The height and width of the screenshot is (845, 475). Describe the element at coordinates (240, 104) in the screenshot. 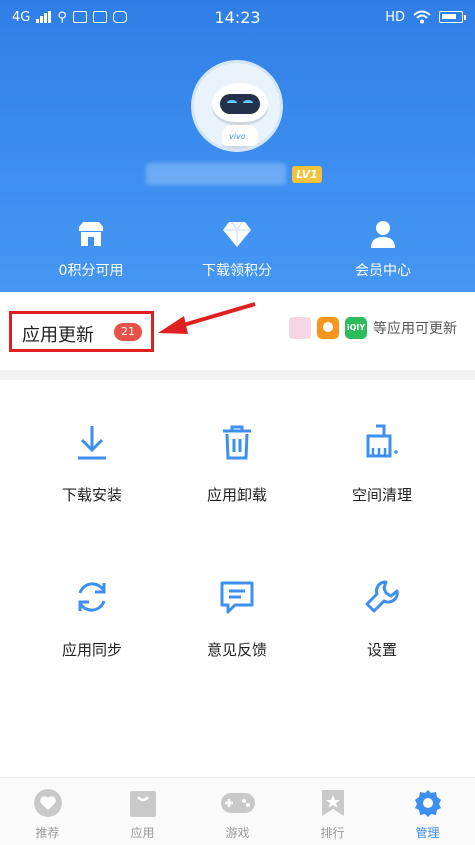

I see `robot-head-icon` at that location.